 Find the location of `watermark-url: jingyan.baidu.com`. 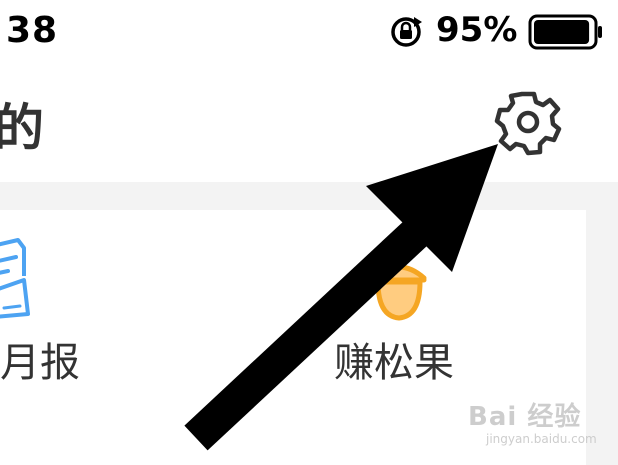

watermark-url: jingyan.baidu.com is located at coordinates (541, 439).